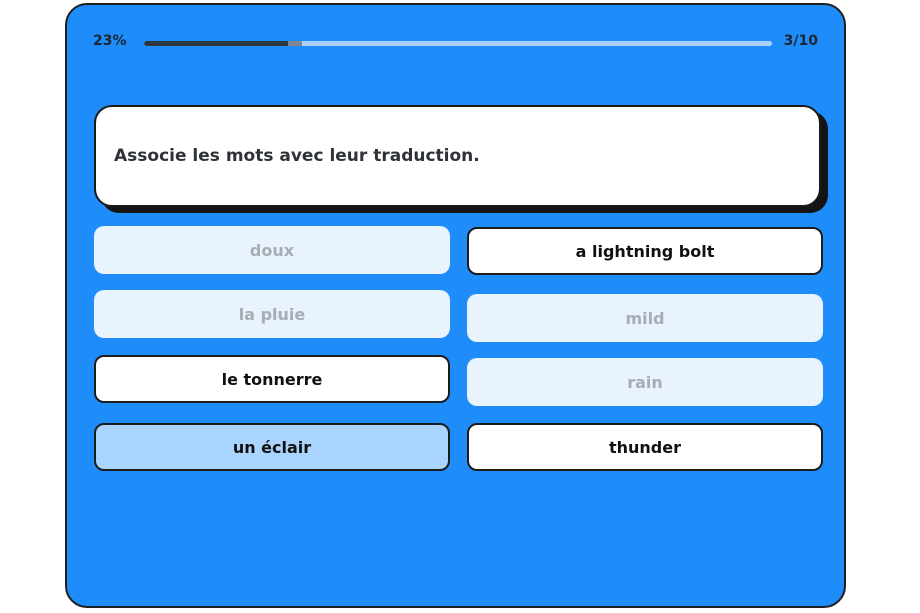  I want to click on tile-label: rain, so click(645, 382).